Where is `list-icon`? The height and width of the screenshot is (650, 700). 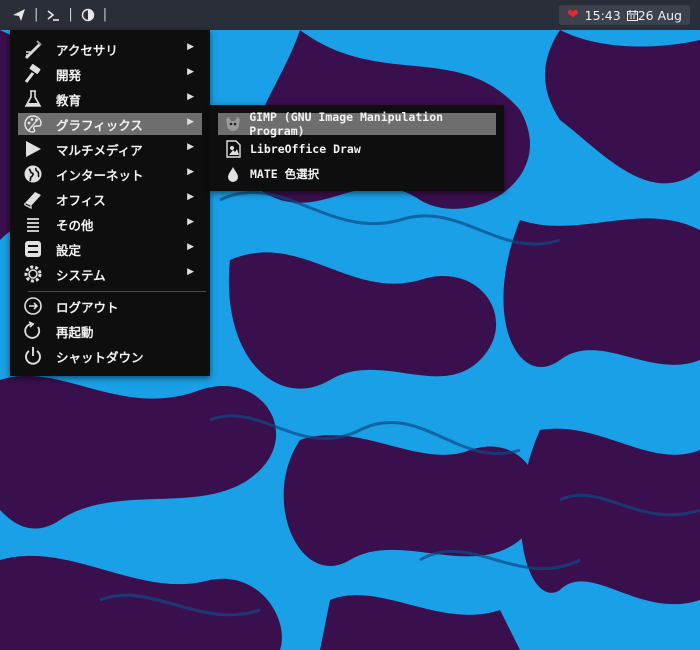
list-icon is located at coordinates (33, 224).